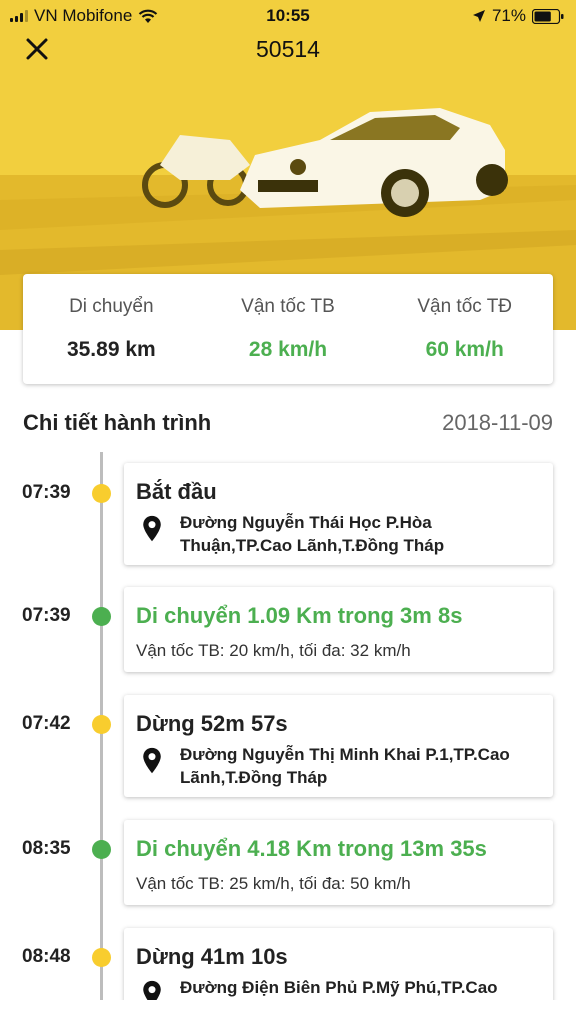  What do you see at coordinates (478, 16) in the screenshot?
I see `location-arrow-icon` at bounding box center [478, 16].